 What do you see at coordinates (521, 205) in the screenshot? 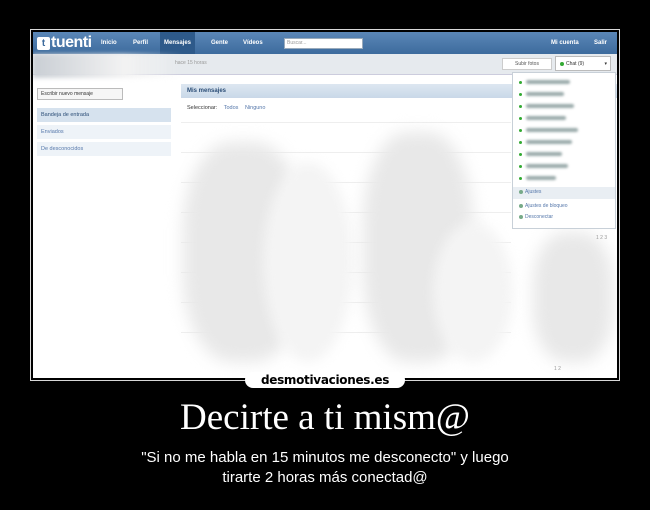
I see `lock-icon` at bounding box center [521, 205].